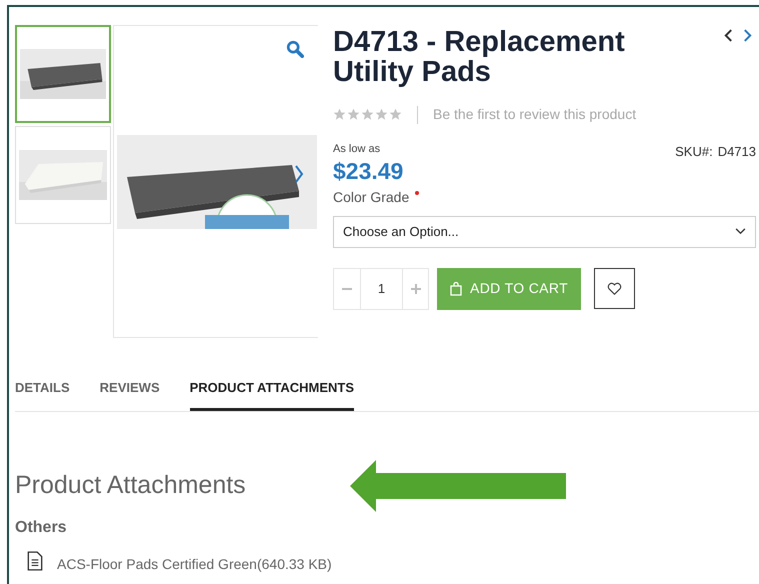 The height and width of the screenshot is (584, 759). I want to click on plus-icon, so click(415, 289).